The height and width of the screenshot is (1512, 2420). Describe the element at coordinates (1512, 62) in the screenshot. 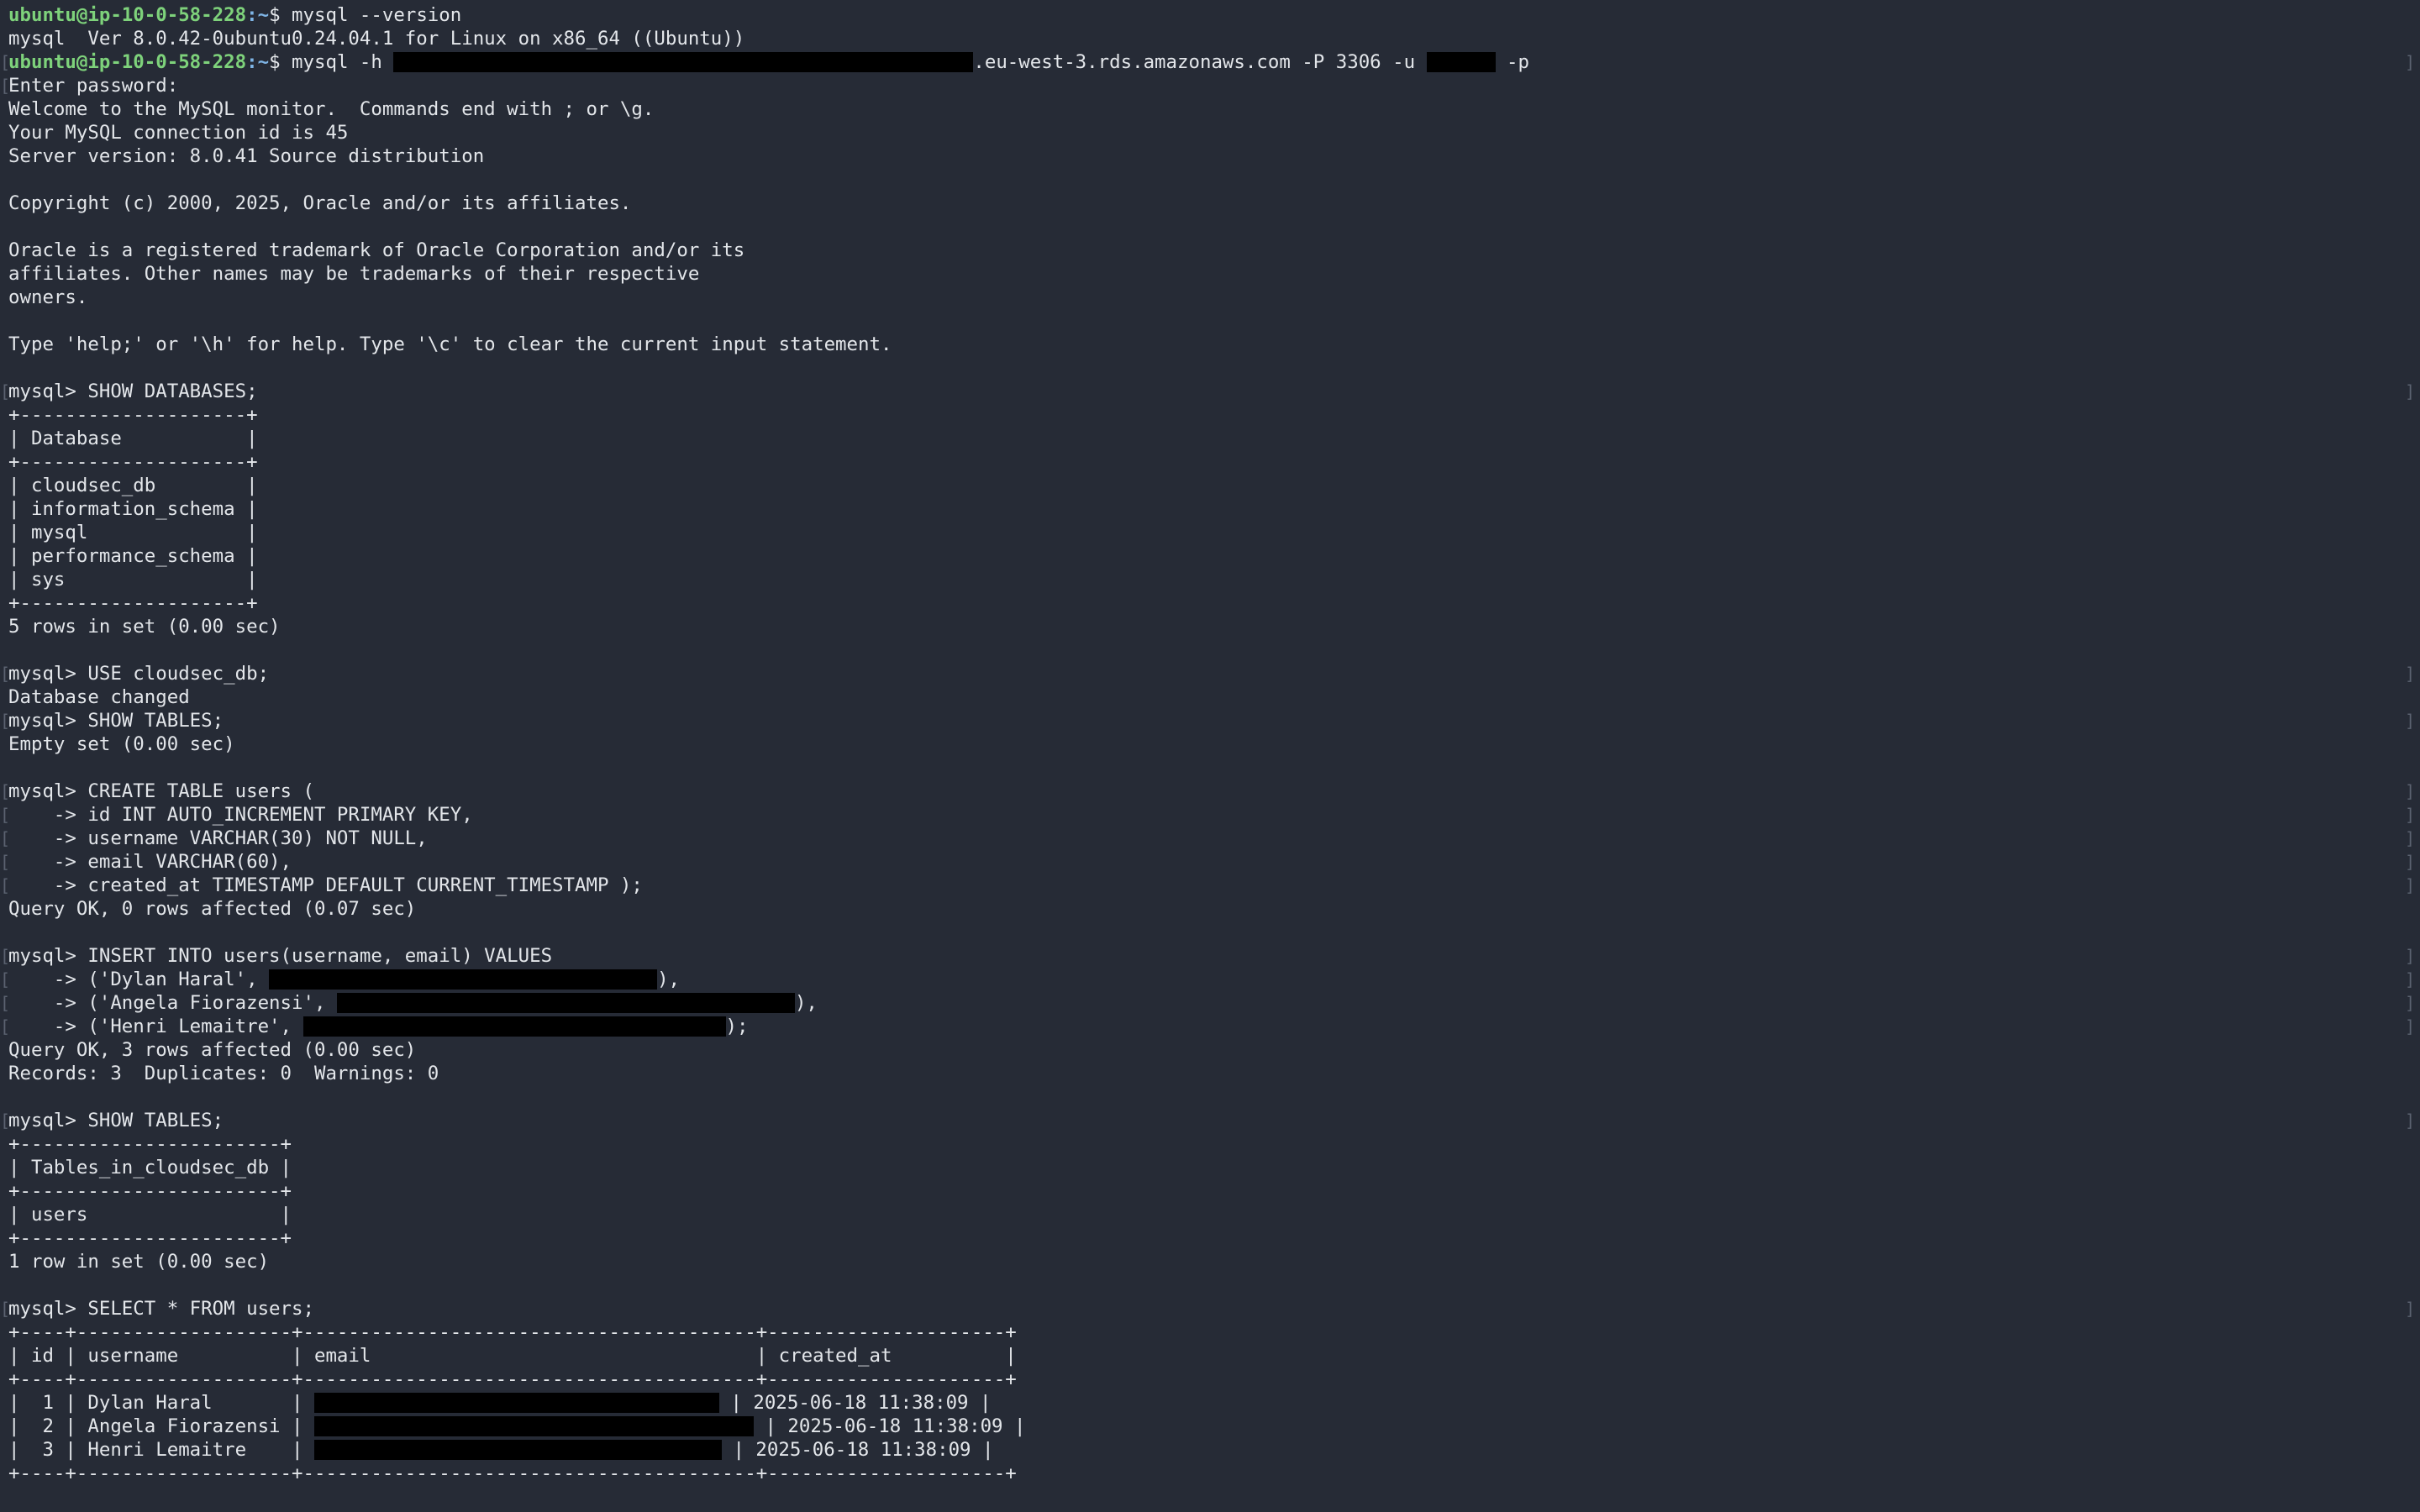

I see `shell-command-tail: -p` at that location.